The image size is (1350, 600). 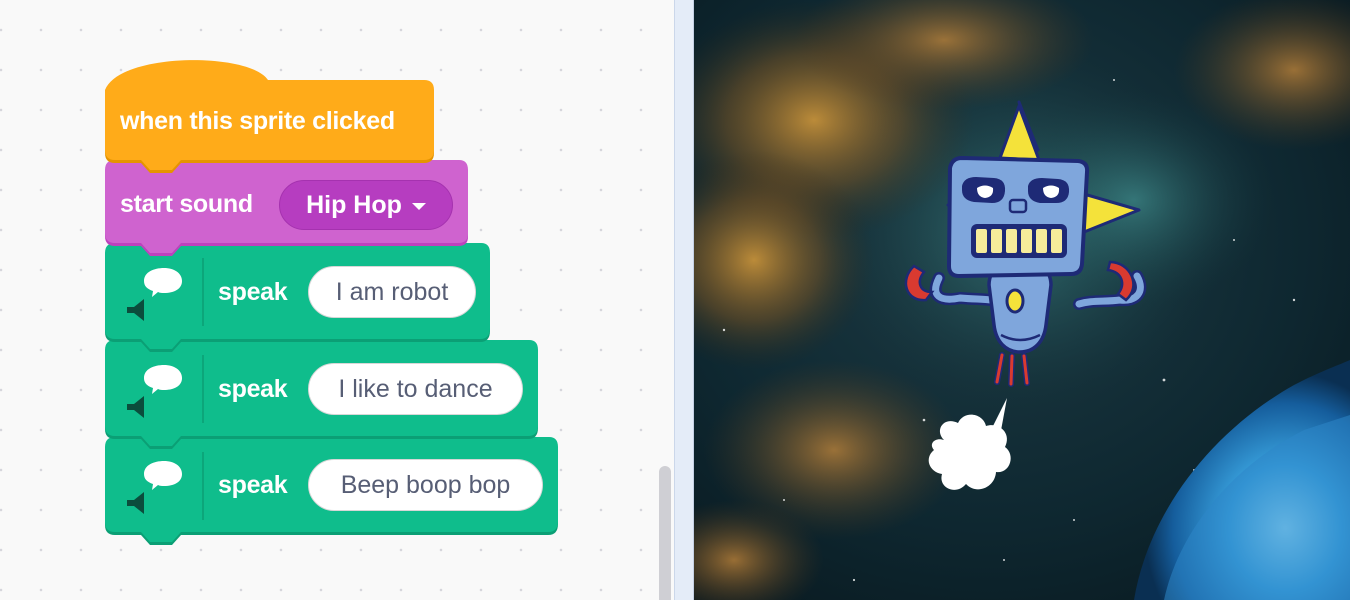 I want to click on chevron-down-icon, so click(x=418, y=206).